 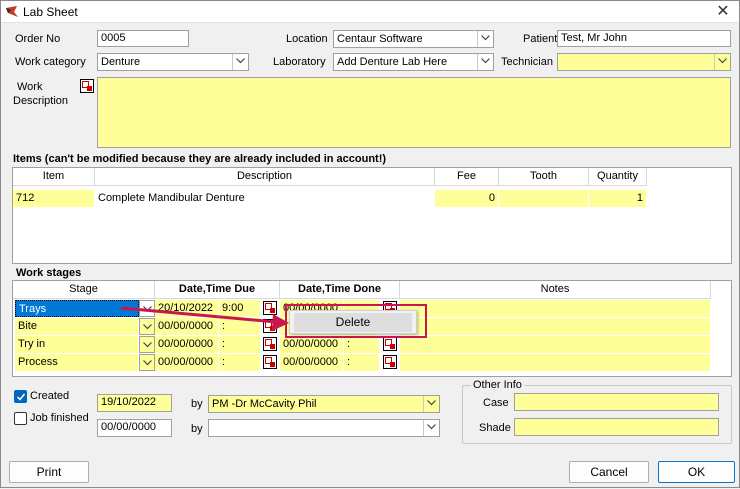 I want to click on created-label: Created, so click(x=50, y=396).